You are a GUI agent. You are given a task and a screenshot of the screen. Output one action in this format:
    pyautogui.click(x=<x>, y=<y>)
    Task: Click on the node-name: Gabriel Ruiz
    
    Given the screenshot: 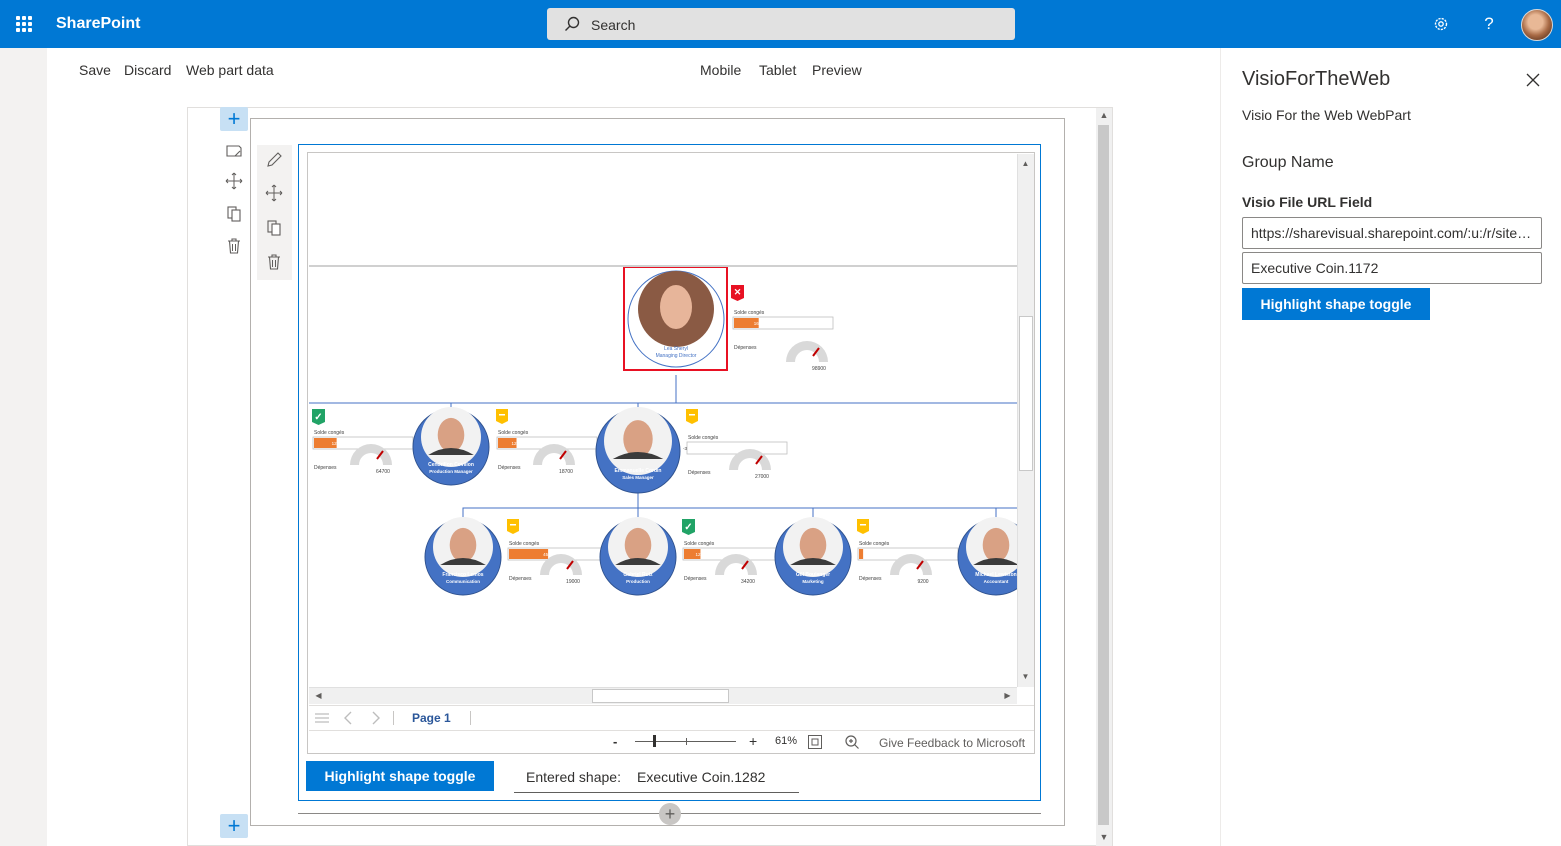 What is the action you would take?
    pyautogui.click(x=638, y=575)
    